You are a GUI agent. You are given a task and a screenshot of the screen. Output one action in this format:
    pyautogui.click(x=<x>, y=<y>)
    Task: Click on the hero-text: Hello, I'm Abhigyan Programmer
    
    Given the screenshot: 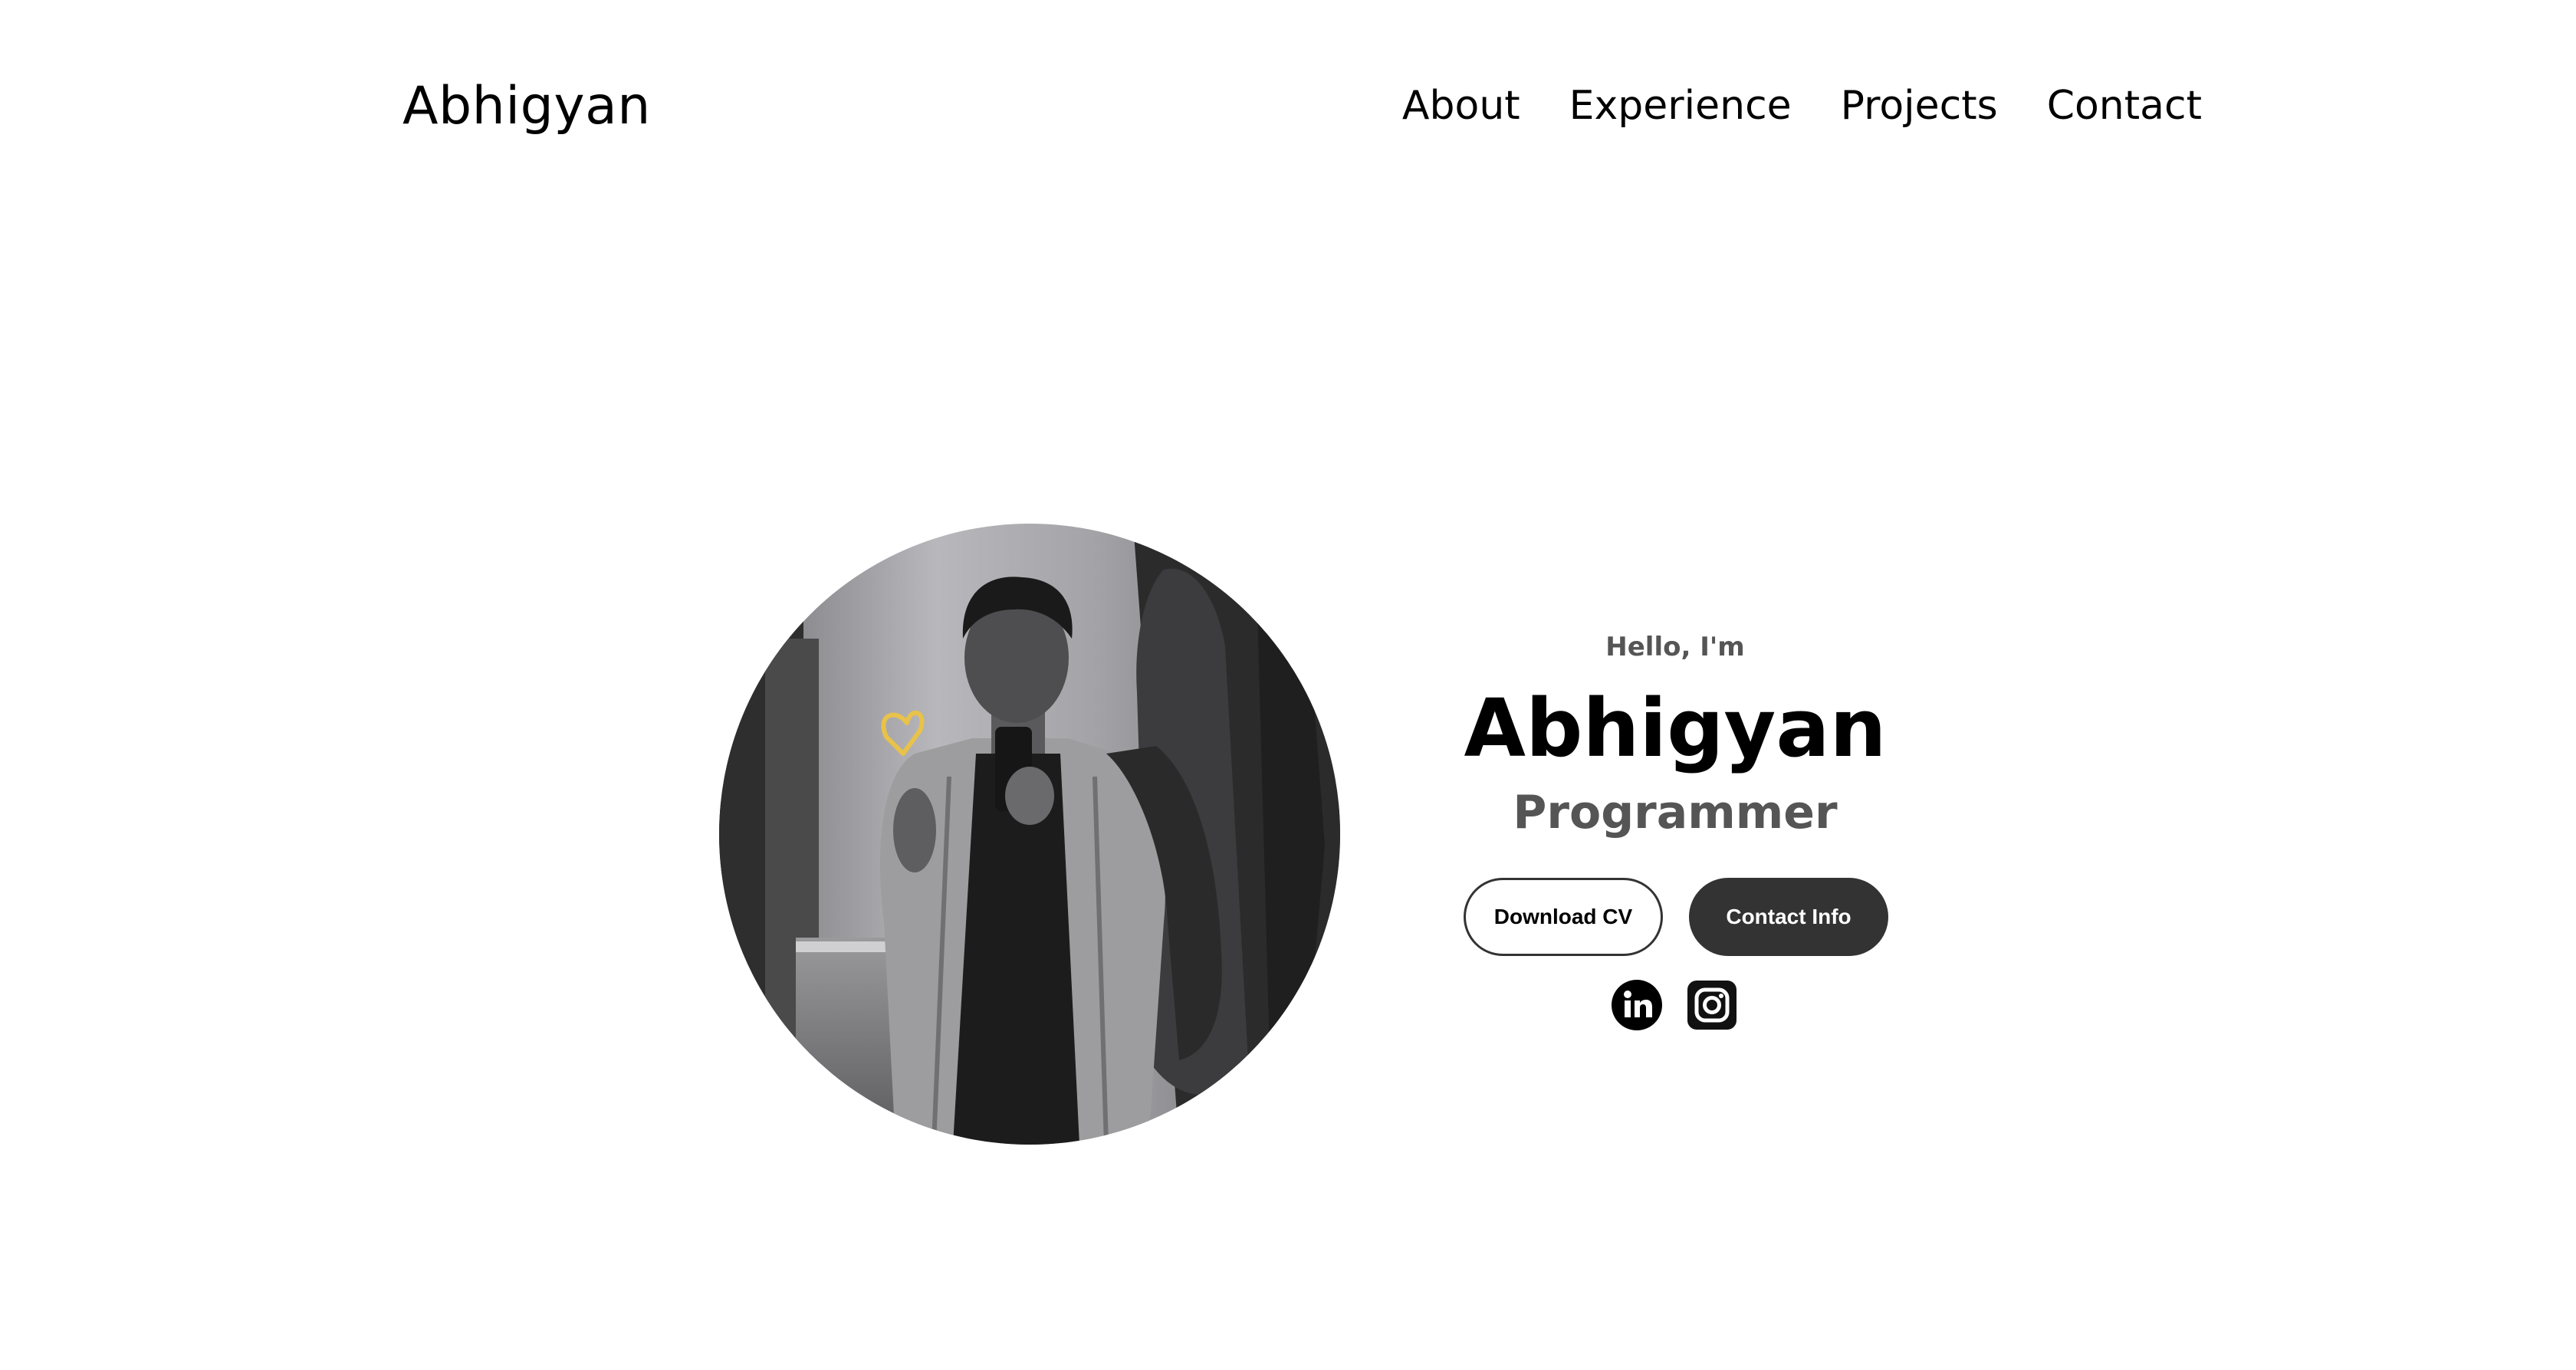 What is the action you would take?
    pyautogui.click(x=1675, y=738)
    